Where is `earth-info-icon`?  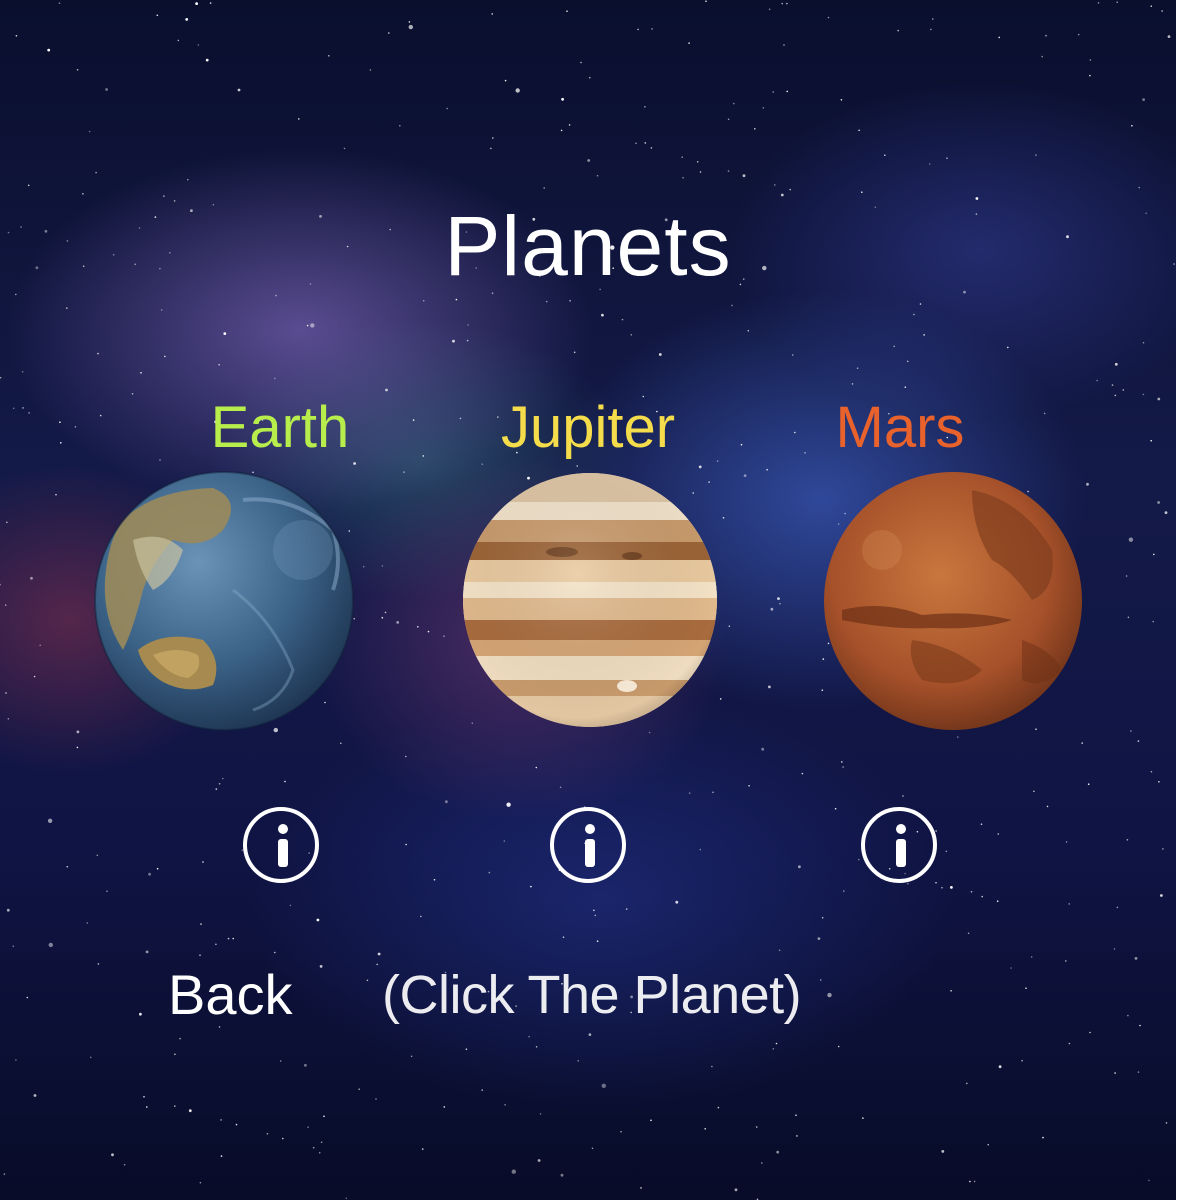 earth-info-icon is located at coordinates (281, 845).